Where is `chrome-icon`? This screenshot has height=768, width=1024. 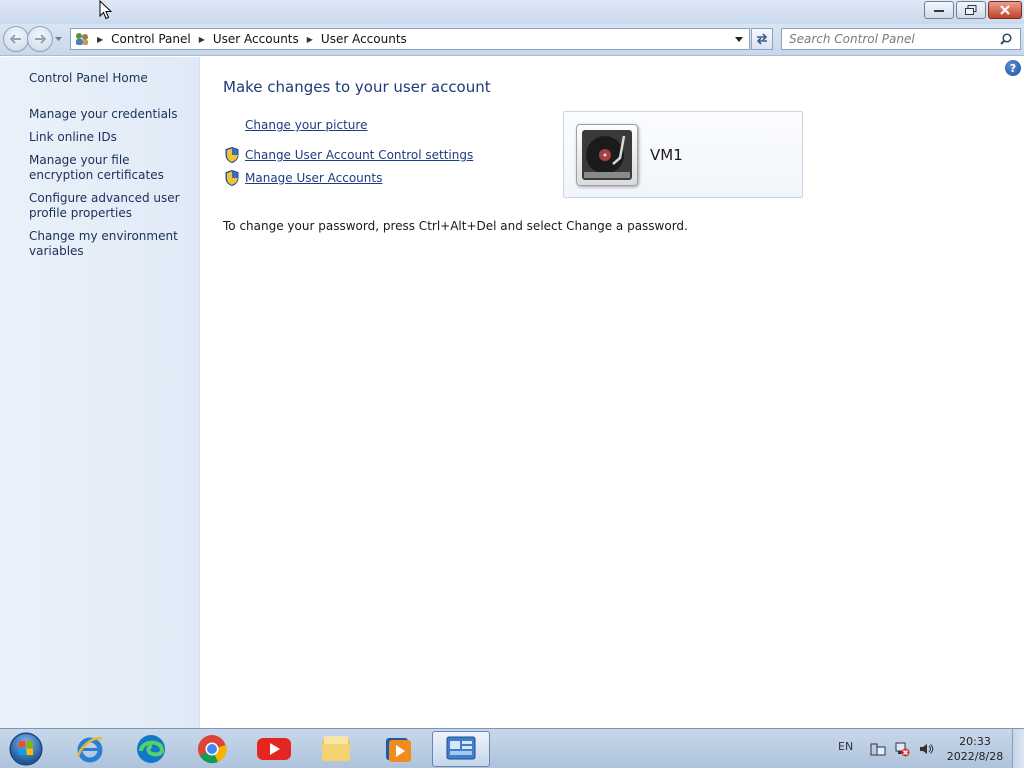 chrome-icon is located at coordinates (212, 749).